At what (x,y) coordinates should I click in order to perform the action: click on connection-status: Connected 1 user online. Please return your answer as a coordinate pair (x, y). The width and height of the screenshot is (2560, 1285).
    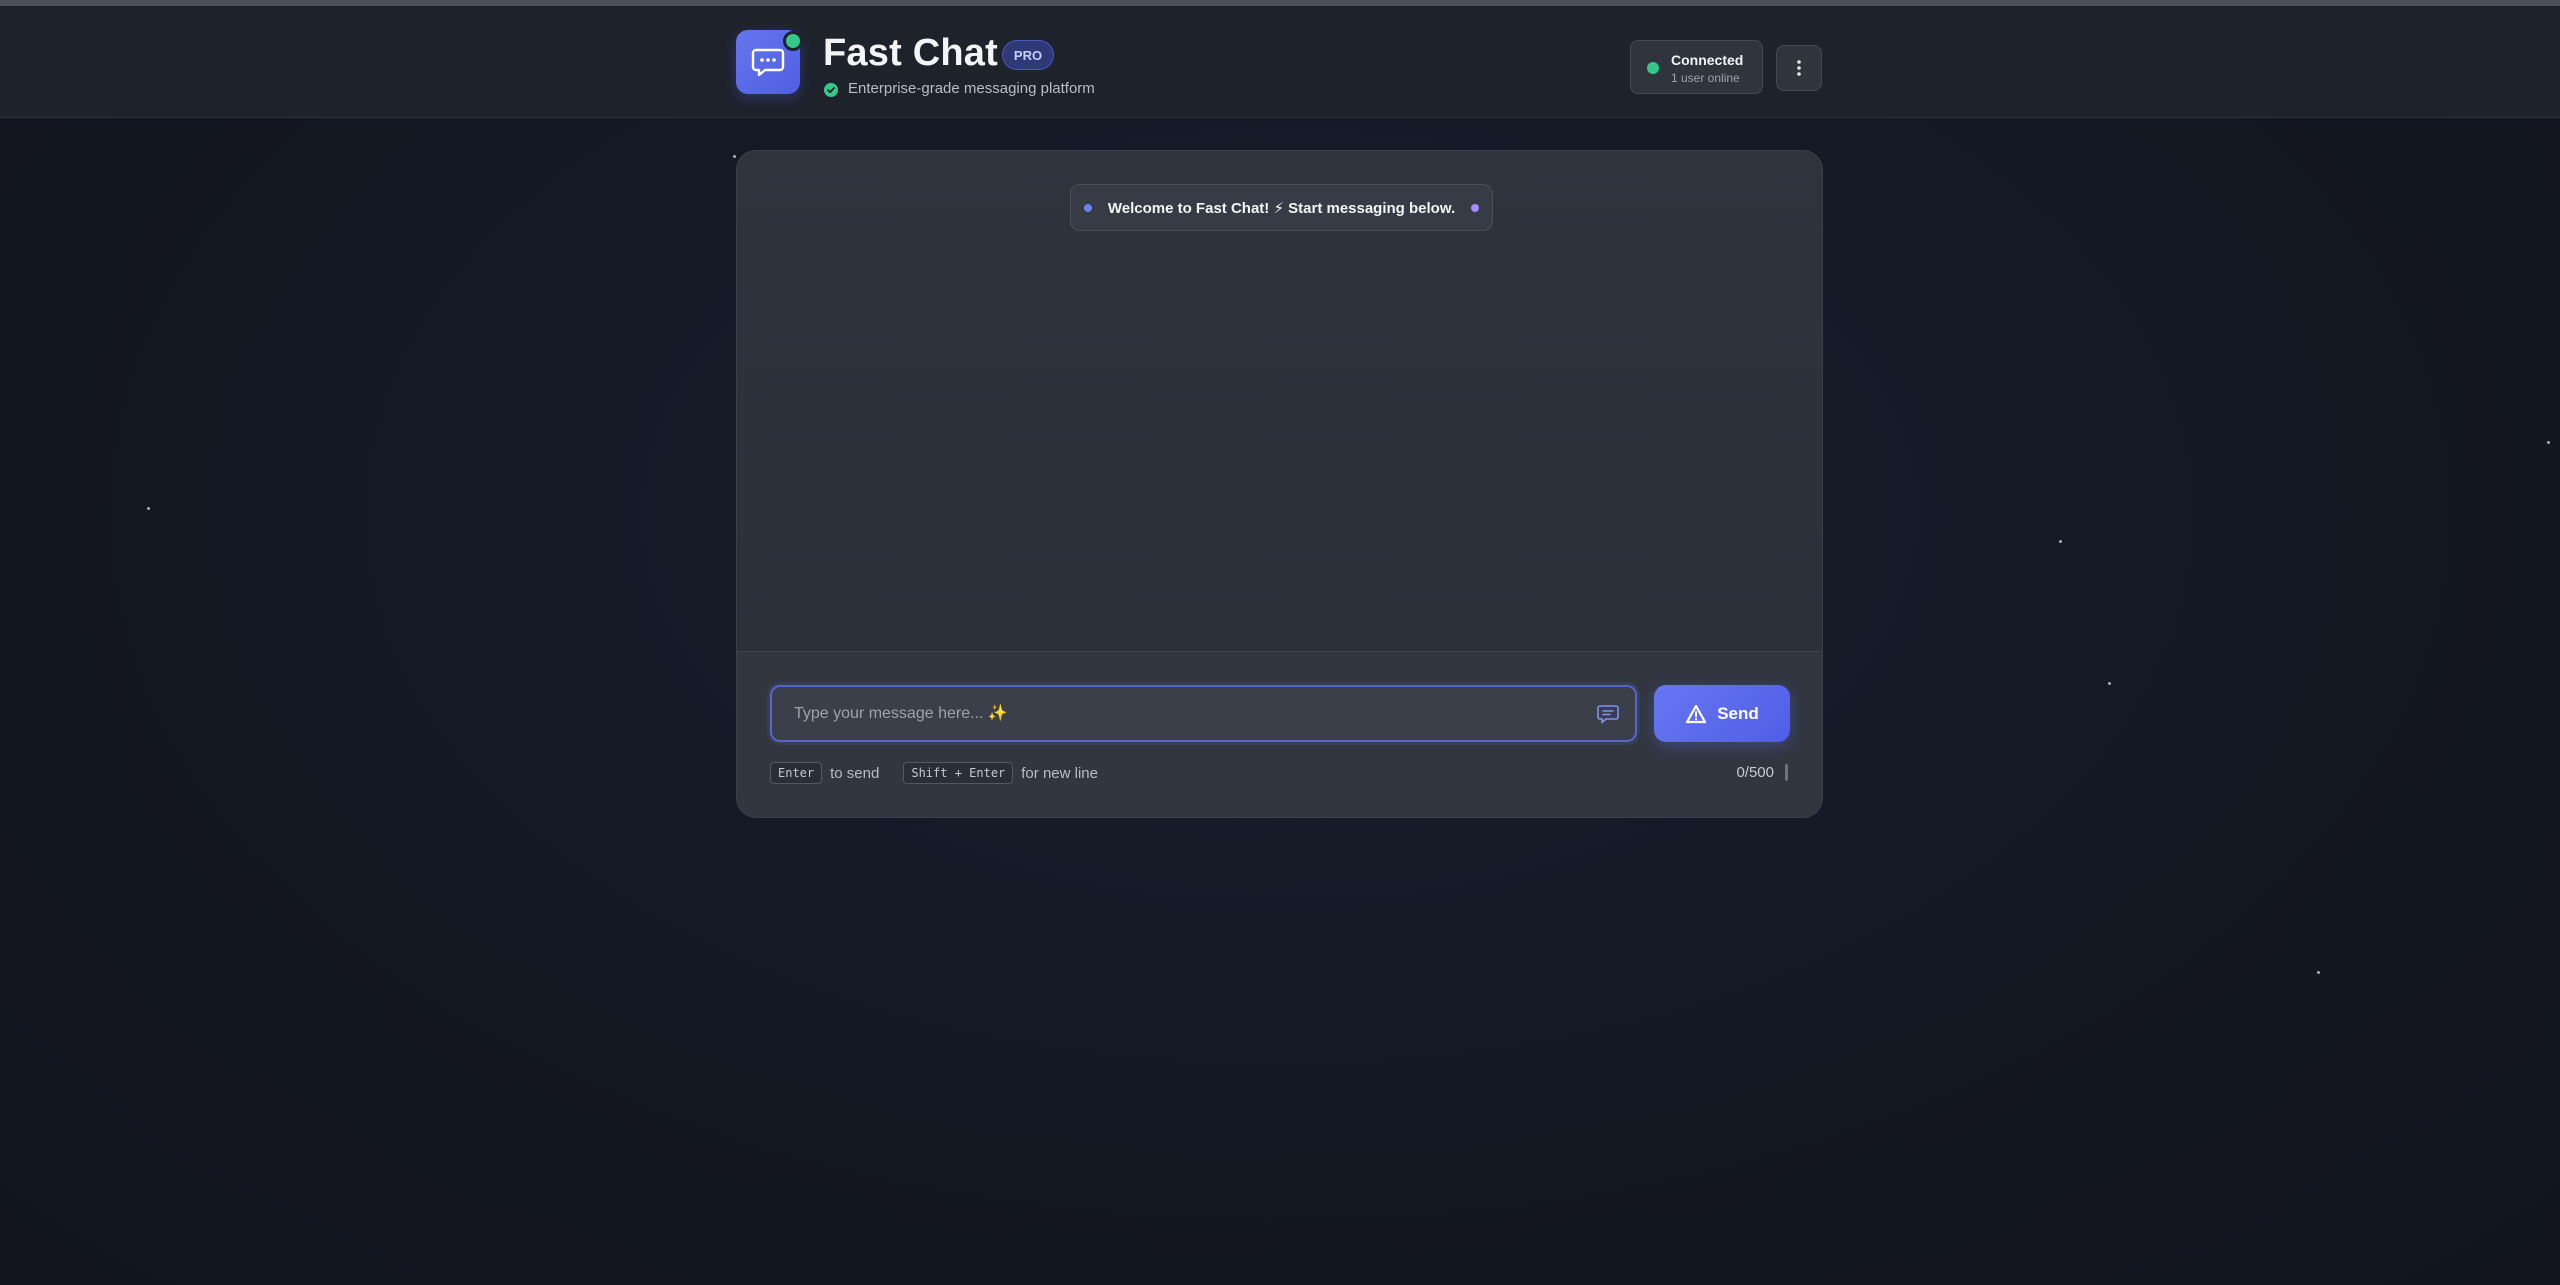
    Looking at the image, I should click on (1696, 67).